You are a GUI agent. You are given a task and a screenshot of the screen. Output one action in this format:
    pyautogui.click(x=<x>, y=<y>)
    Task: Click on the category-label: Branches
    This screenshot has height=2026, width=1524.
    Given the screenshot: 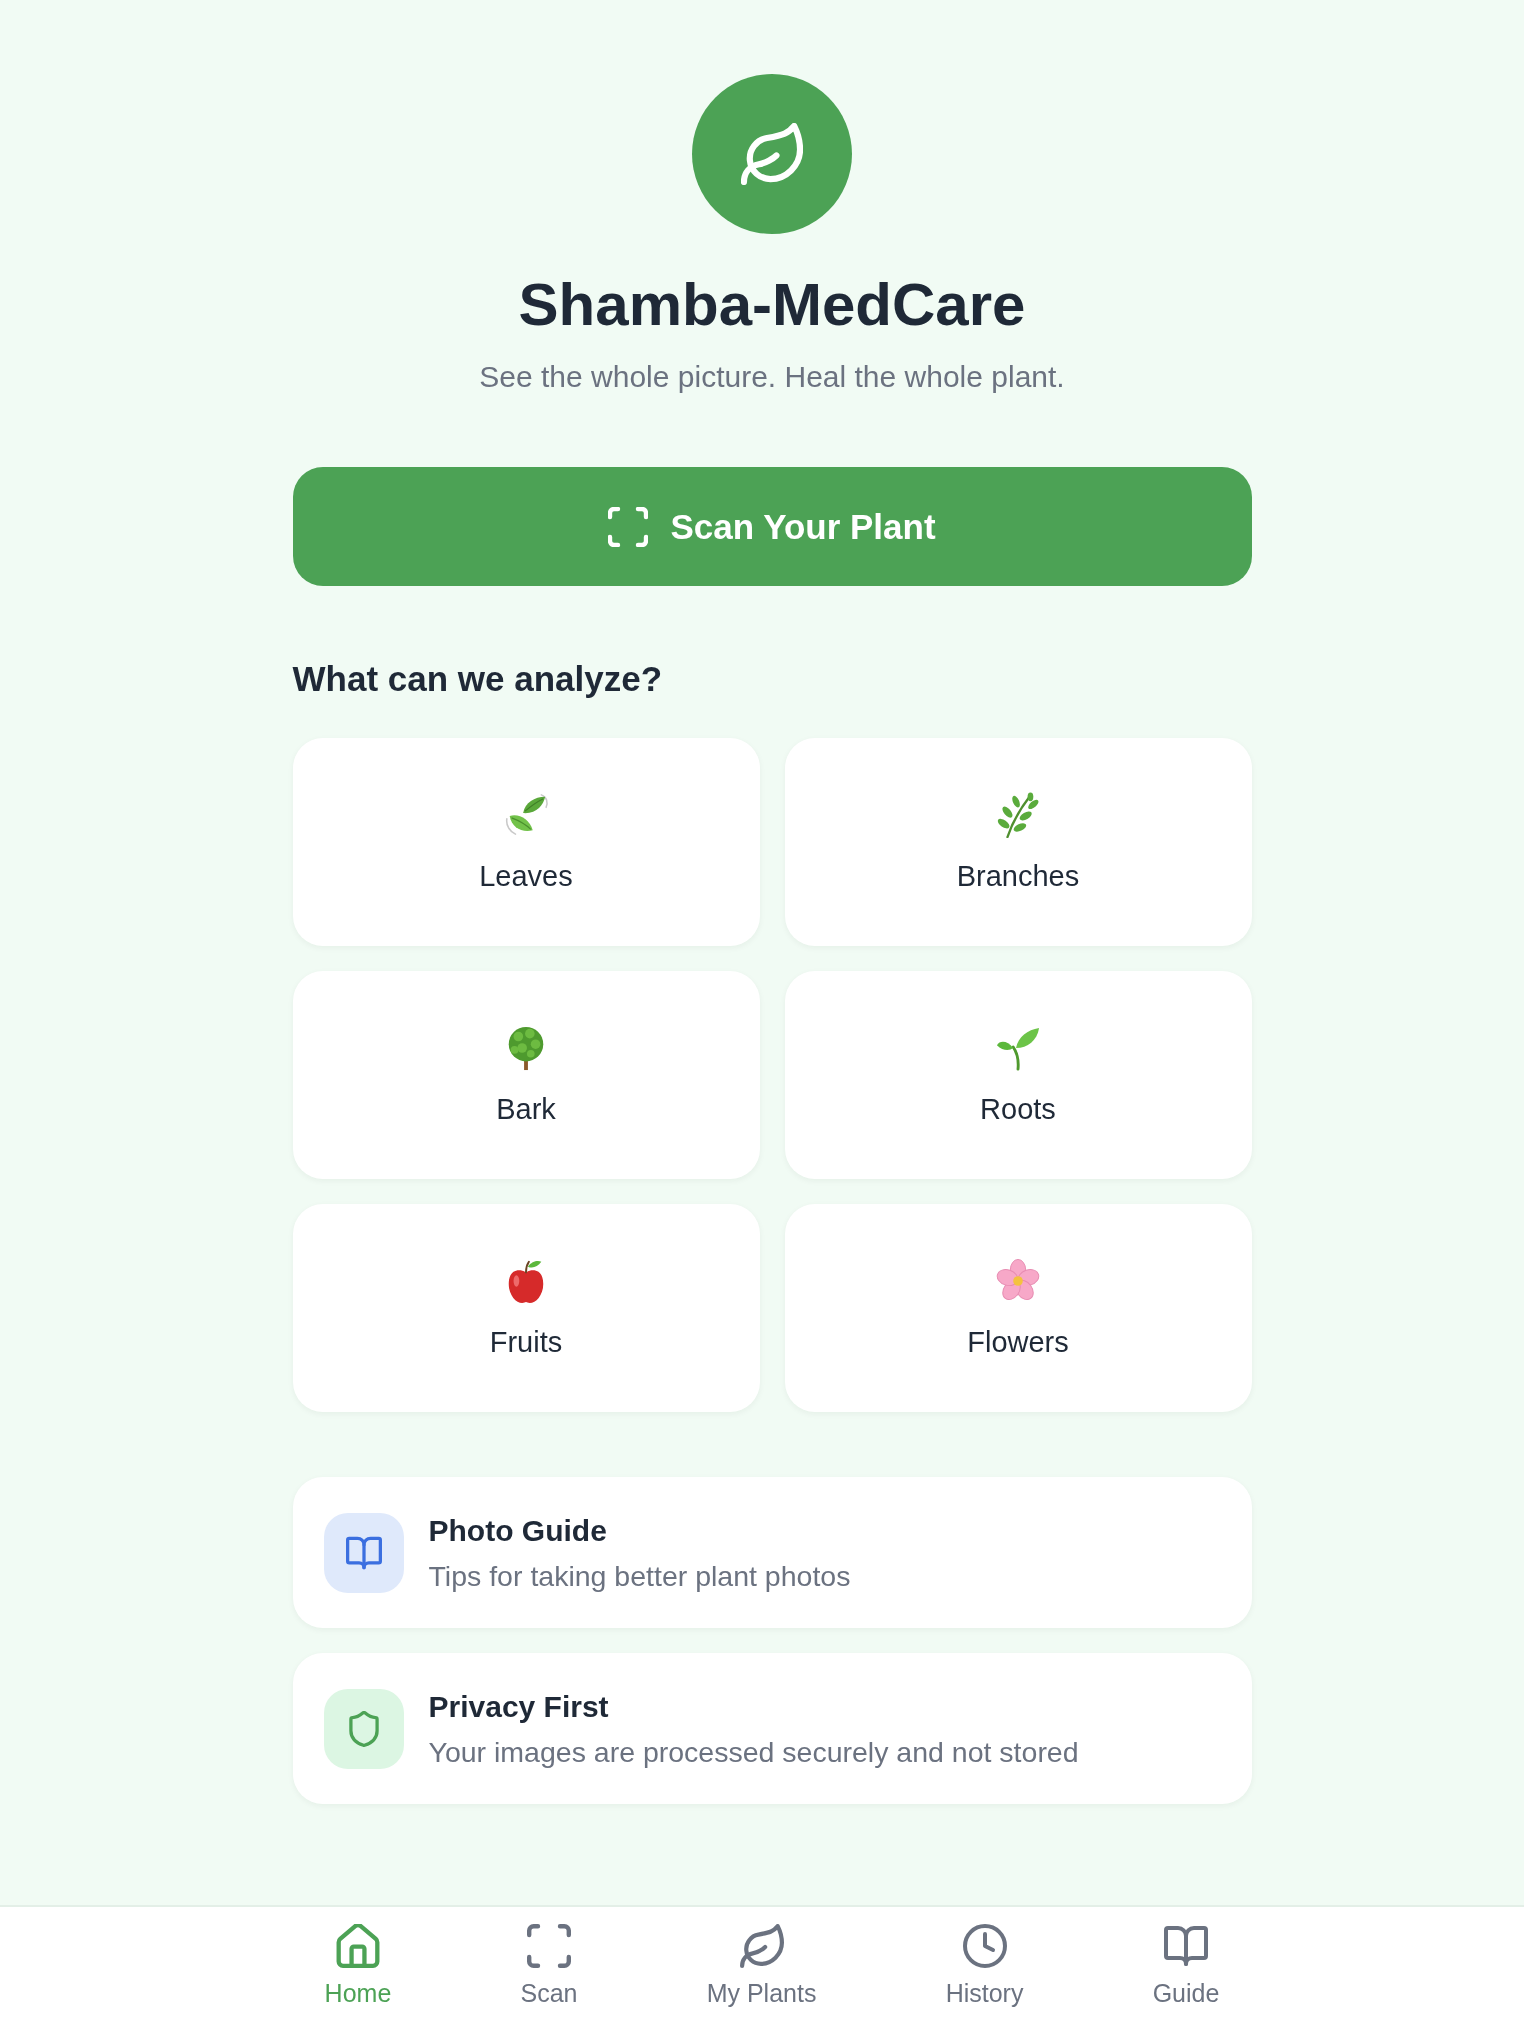 What is the action you would take?
    pyautogui.click(x=1018, y=875)
    